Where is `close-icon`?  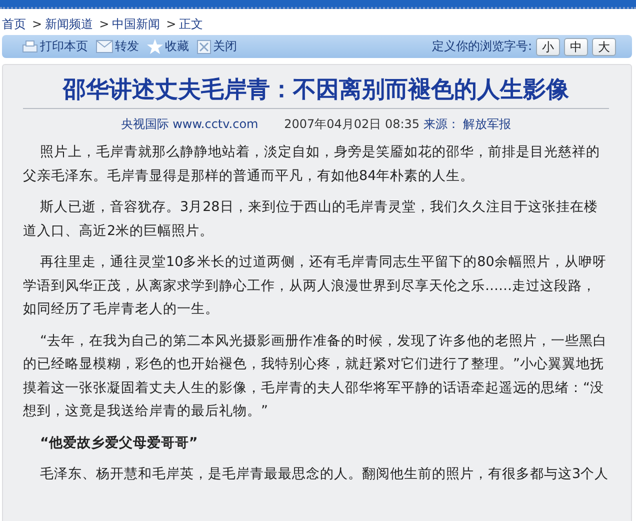
close-icon is located at coordinates (204, 47).